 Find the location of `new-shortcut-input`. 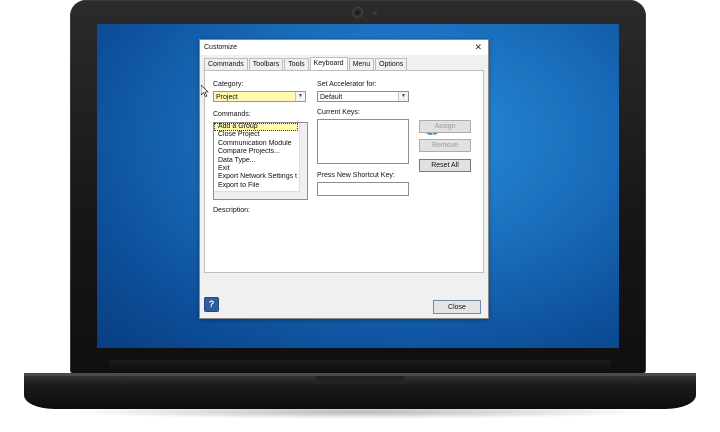

new-shortcut-input is located at coordinates (363, 189).